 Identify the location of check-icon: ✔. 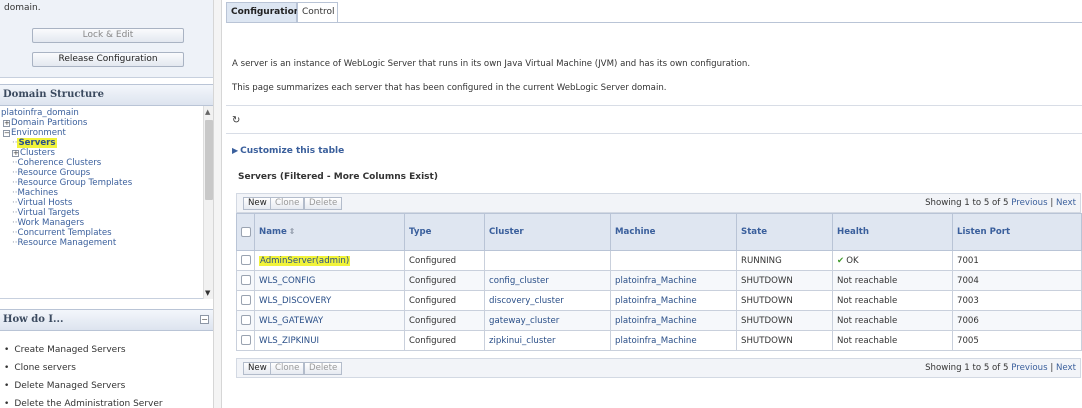
(841, 260).